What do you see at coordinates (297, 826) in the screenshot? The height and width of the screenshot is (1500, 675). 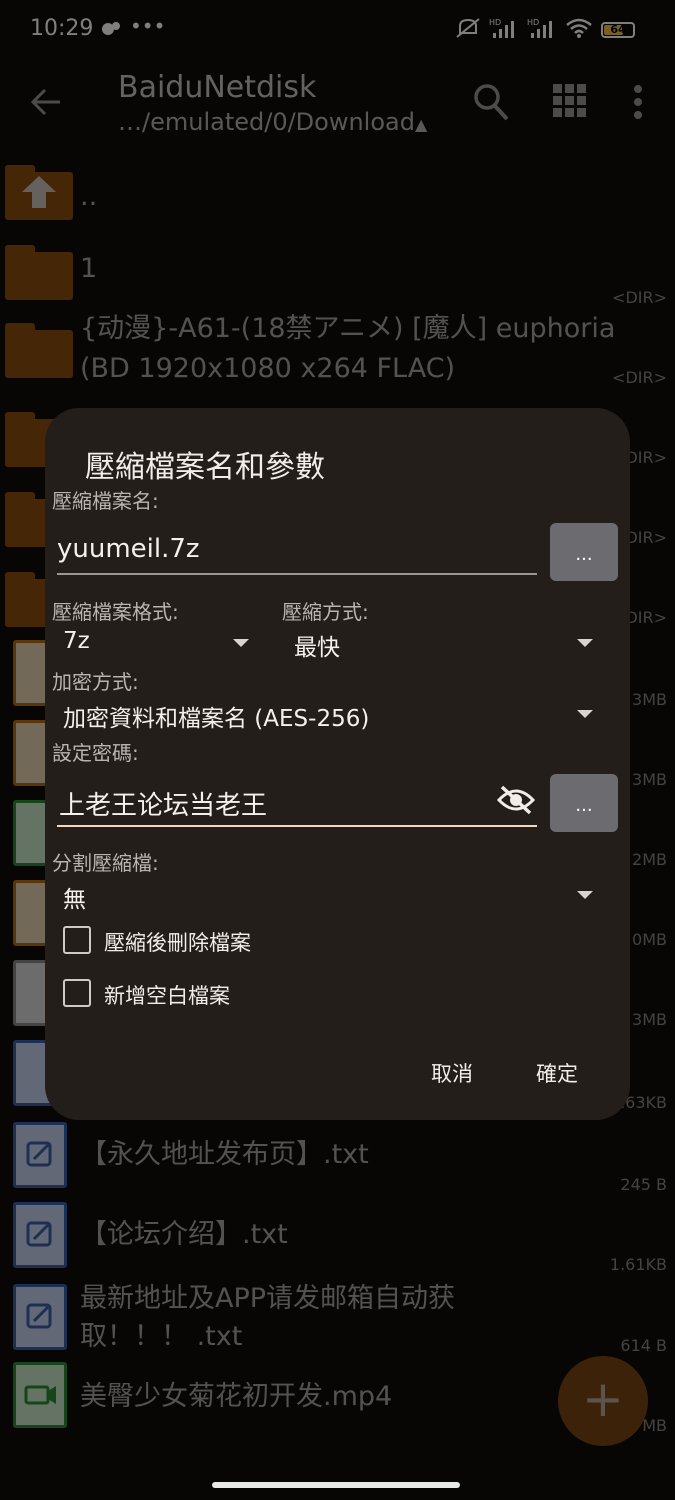 I see `password-underline` at bounding box center [297, 826].